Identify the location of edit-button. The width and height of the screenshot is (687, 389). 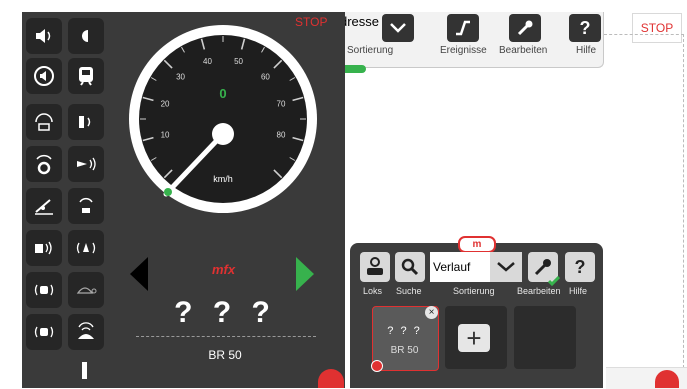
(544, 269).